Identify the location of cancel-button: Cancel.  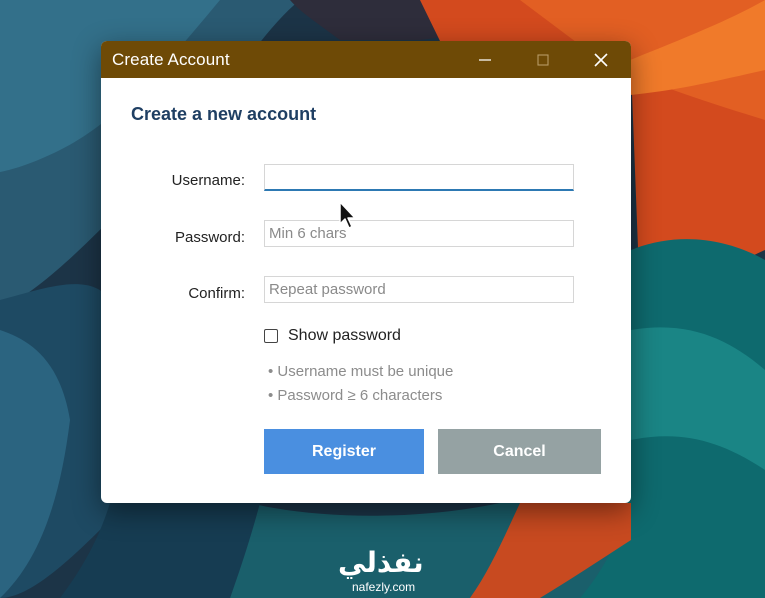
(519, 451).